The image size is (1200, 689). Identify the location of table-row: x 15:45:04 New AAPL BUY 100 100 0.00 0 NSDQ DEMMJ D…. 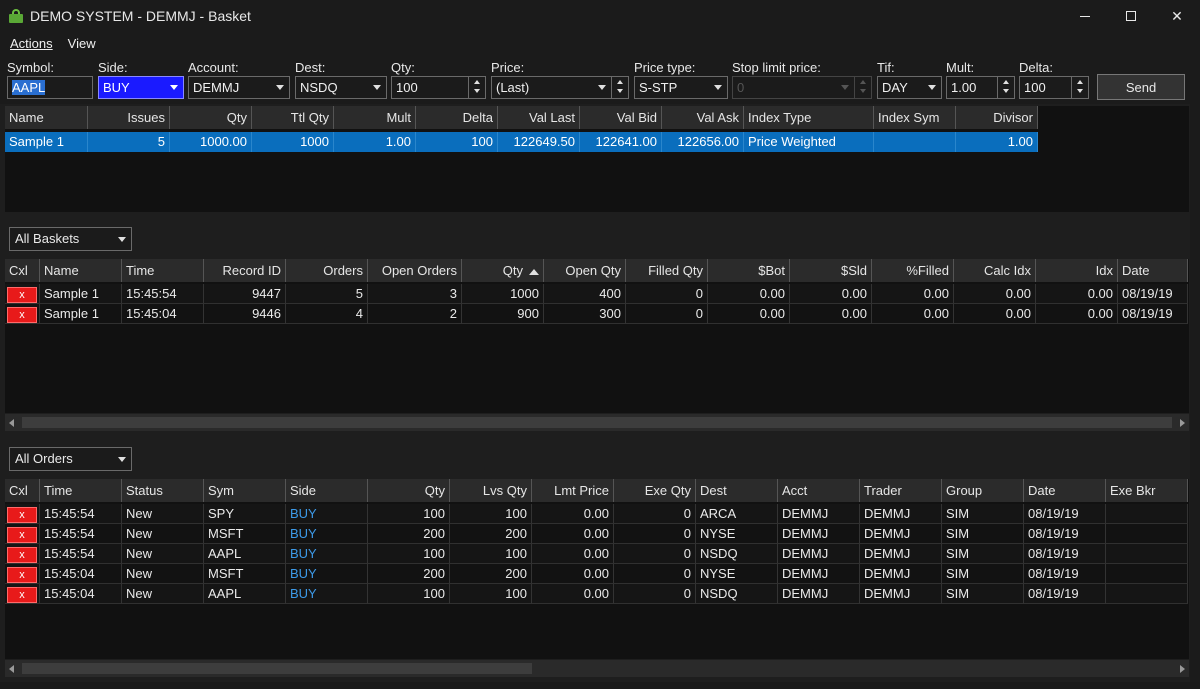
(596, 594).